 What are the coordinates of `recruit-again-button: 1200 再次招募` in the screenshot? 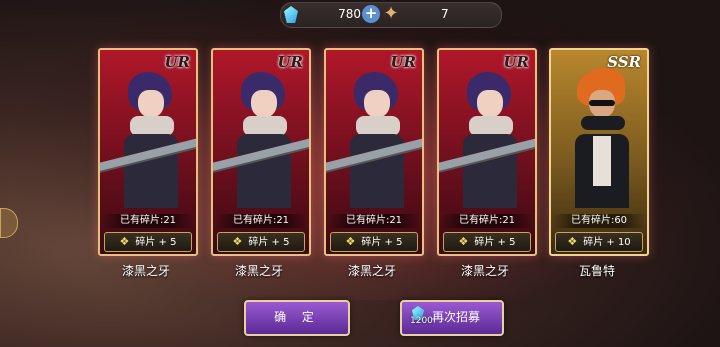 It's located at (452, 318).